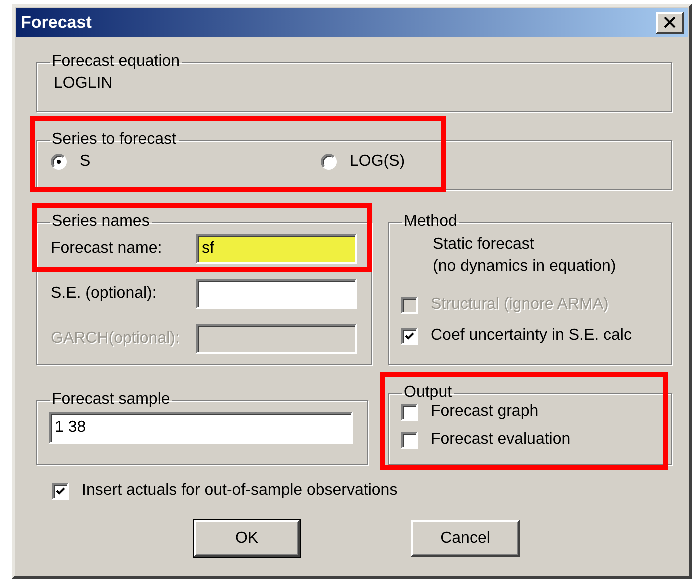 Image resolution: width=698 pixels, height=585 pixels. I want to click on close-button, so click(670, 23).